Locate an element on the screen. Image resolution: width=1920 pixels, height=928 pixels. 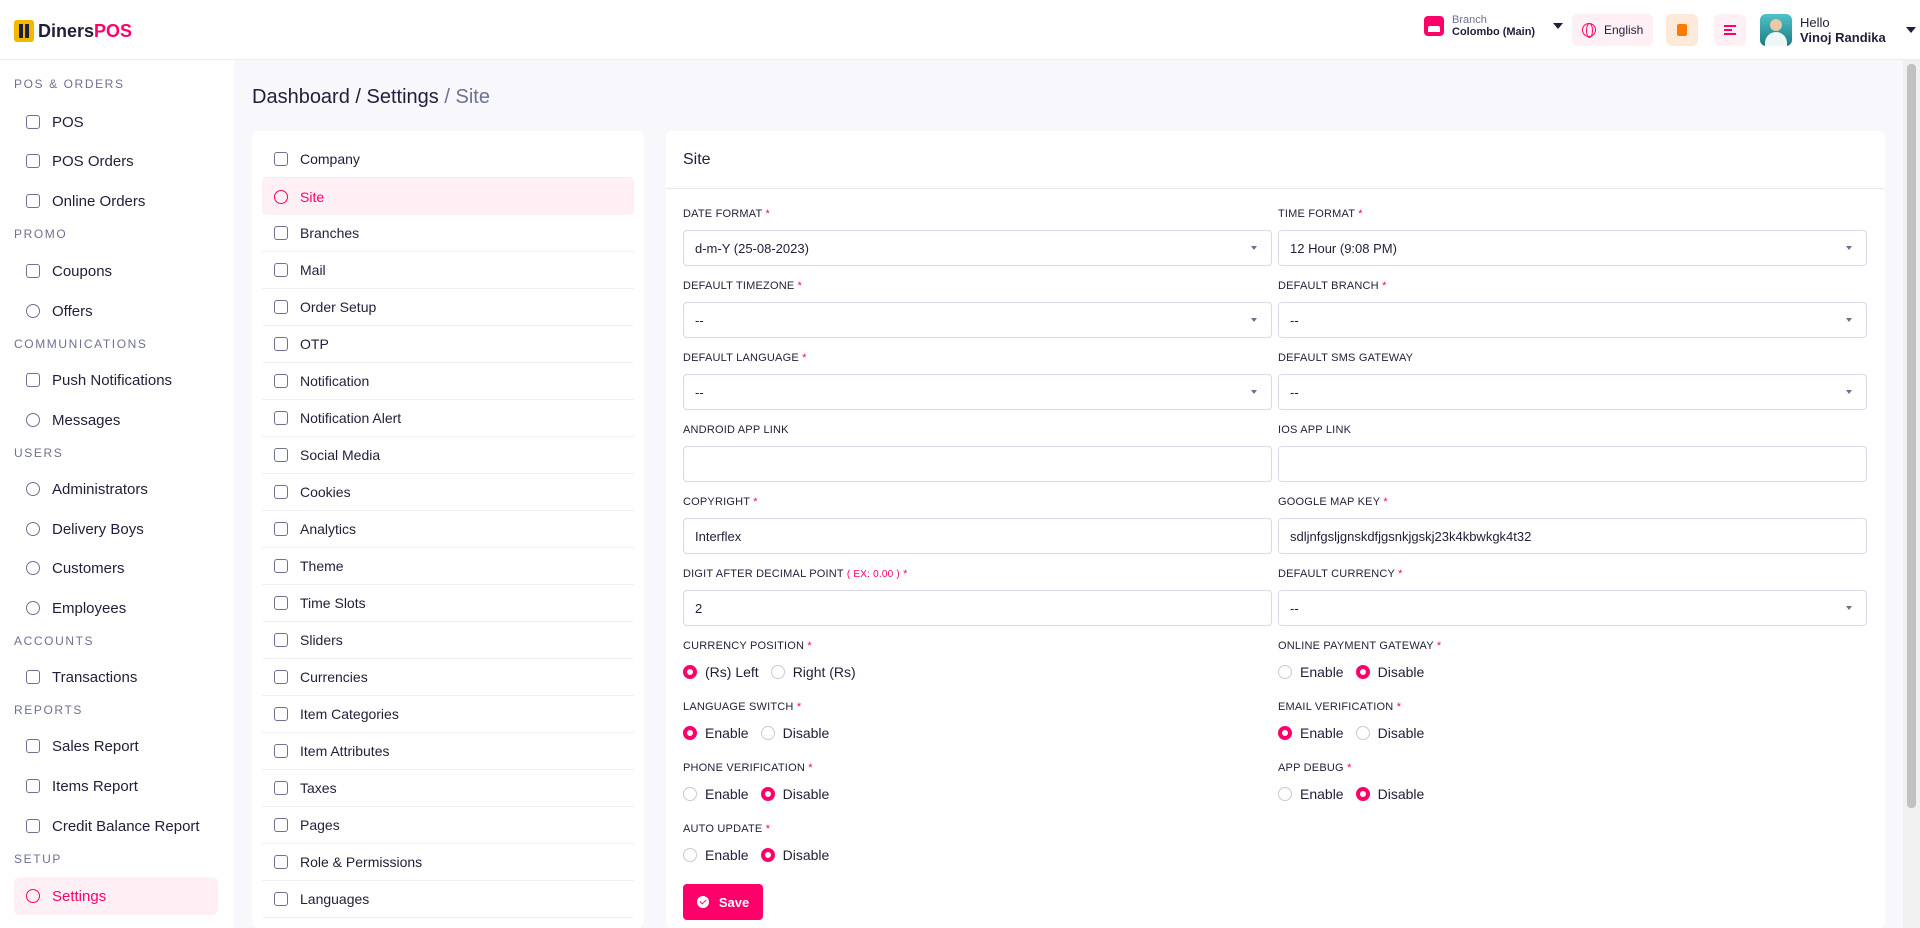
settings-menu-cookies: Cookies is located at coordinates (448, 492).